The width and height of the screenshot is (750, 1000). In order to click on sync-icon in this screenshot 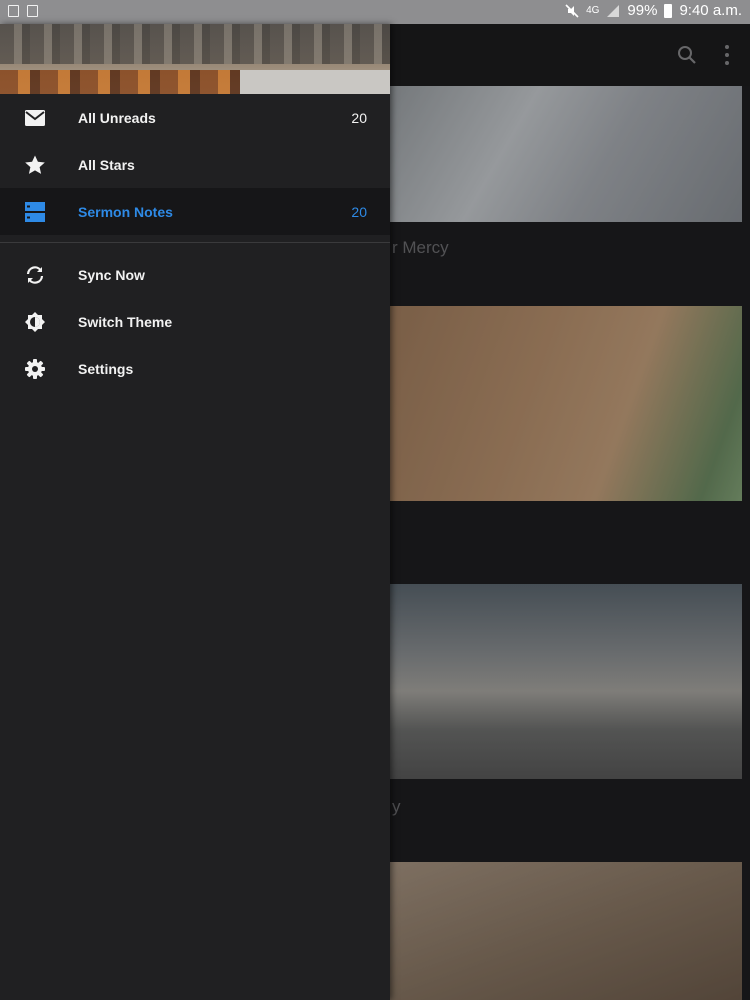, I will do `click(35, 275)`.